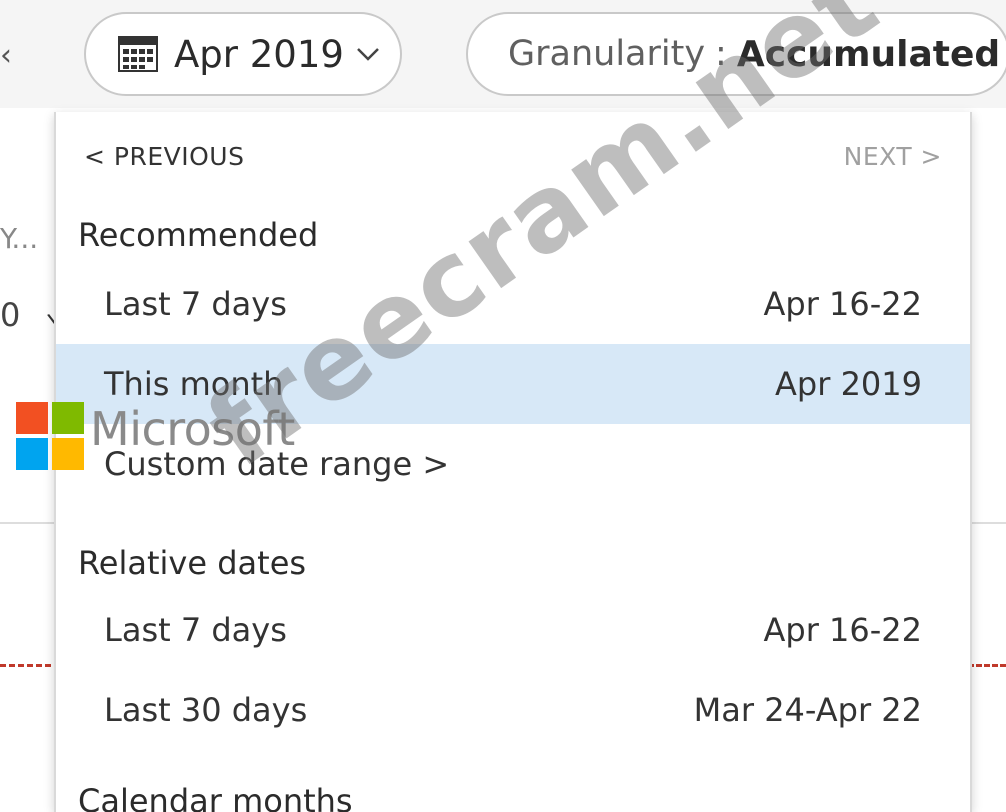 The width and height of the screenshot is (1006, 812). I want to click on chevron-down-icon, so click(368, 54).